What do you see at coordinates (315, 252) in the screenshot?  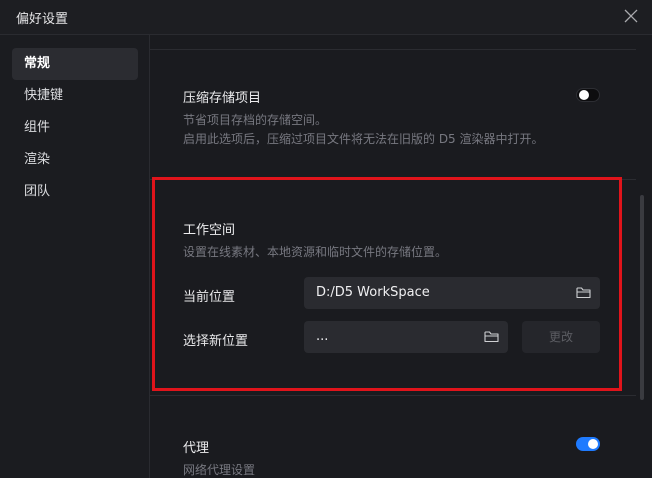 I see `workspace-desc: 设置在线素材、本地资源和临时文件的存储位置。` at bounding box center [315, 252].